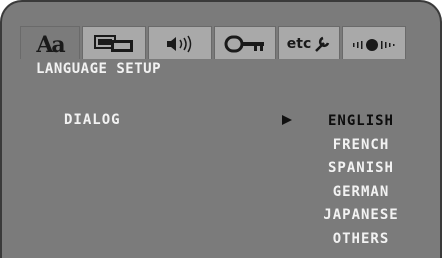  Describe the element at coordinates (99, 69) in the screenshot. I see `page-title: LANGUAGE SETUP` at that location.